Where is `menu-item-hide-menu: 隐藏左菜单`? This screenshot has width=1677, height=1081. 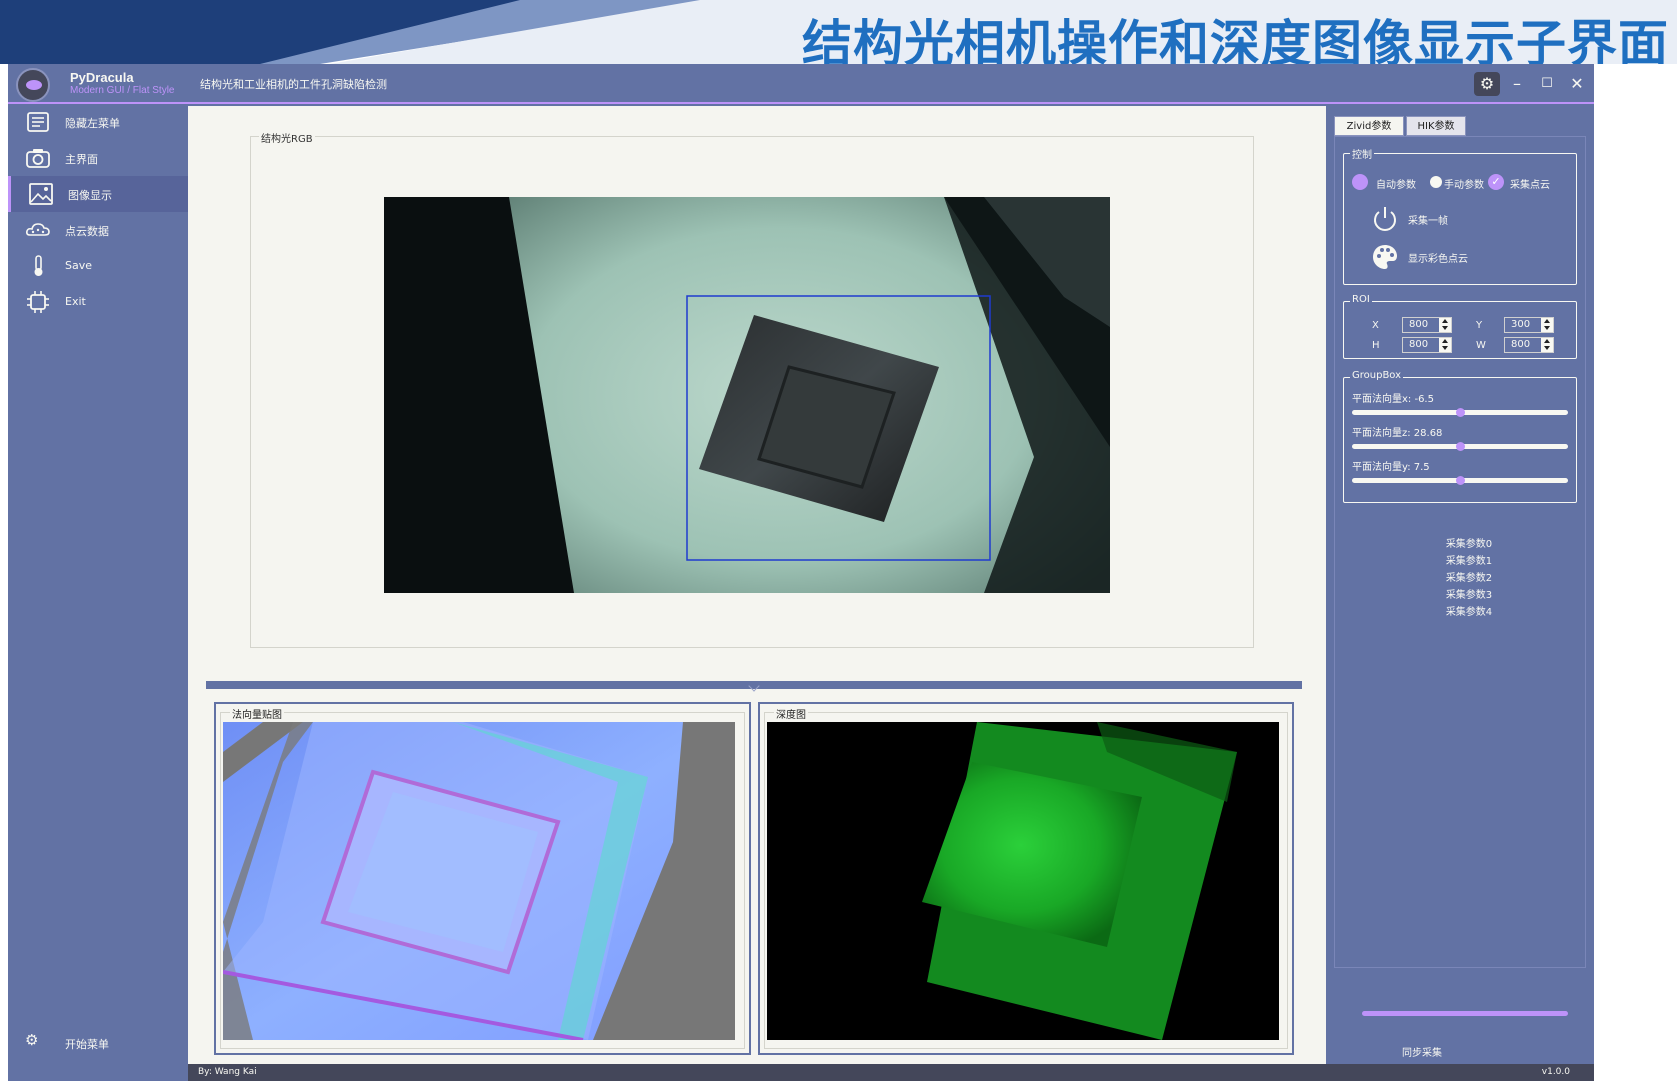
menu-item-hide-menu: 隐藏左菜单 is located at coordinates (98, 122).